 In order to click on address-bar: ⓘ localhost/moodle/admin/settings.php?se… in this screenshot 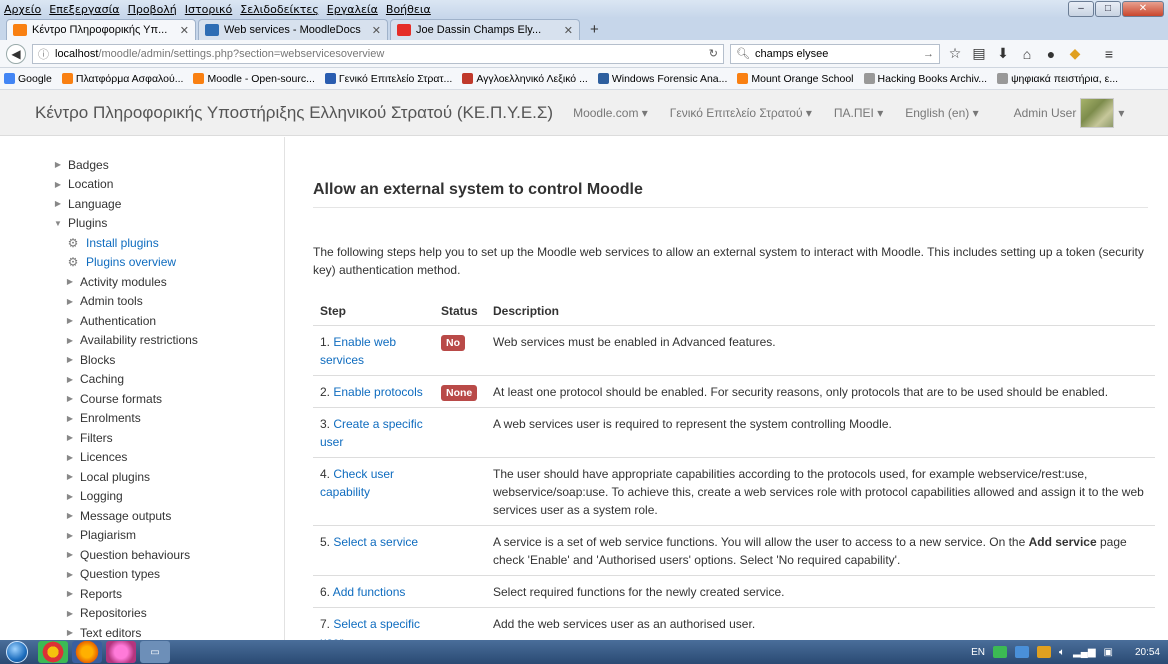, I will do `click(378, 53)`.